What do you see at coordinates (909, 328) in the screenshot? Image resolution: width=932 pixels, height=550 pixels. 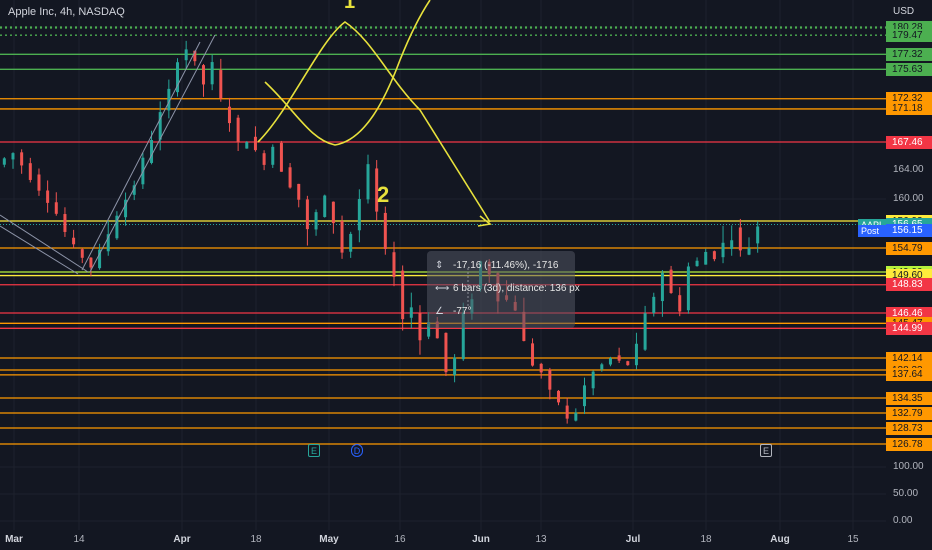 I see `price-label: 144.99` at bounding box center [909, 328].